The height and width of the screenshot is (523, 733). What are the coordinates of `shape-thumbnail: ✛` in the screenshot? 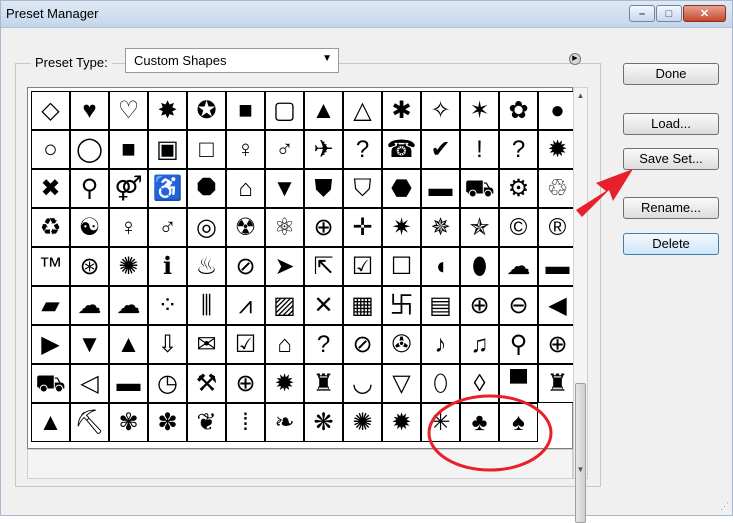 It's located at (362, 227).